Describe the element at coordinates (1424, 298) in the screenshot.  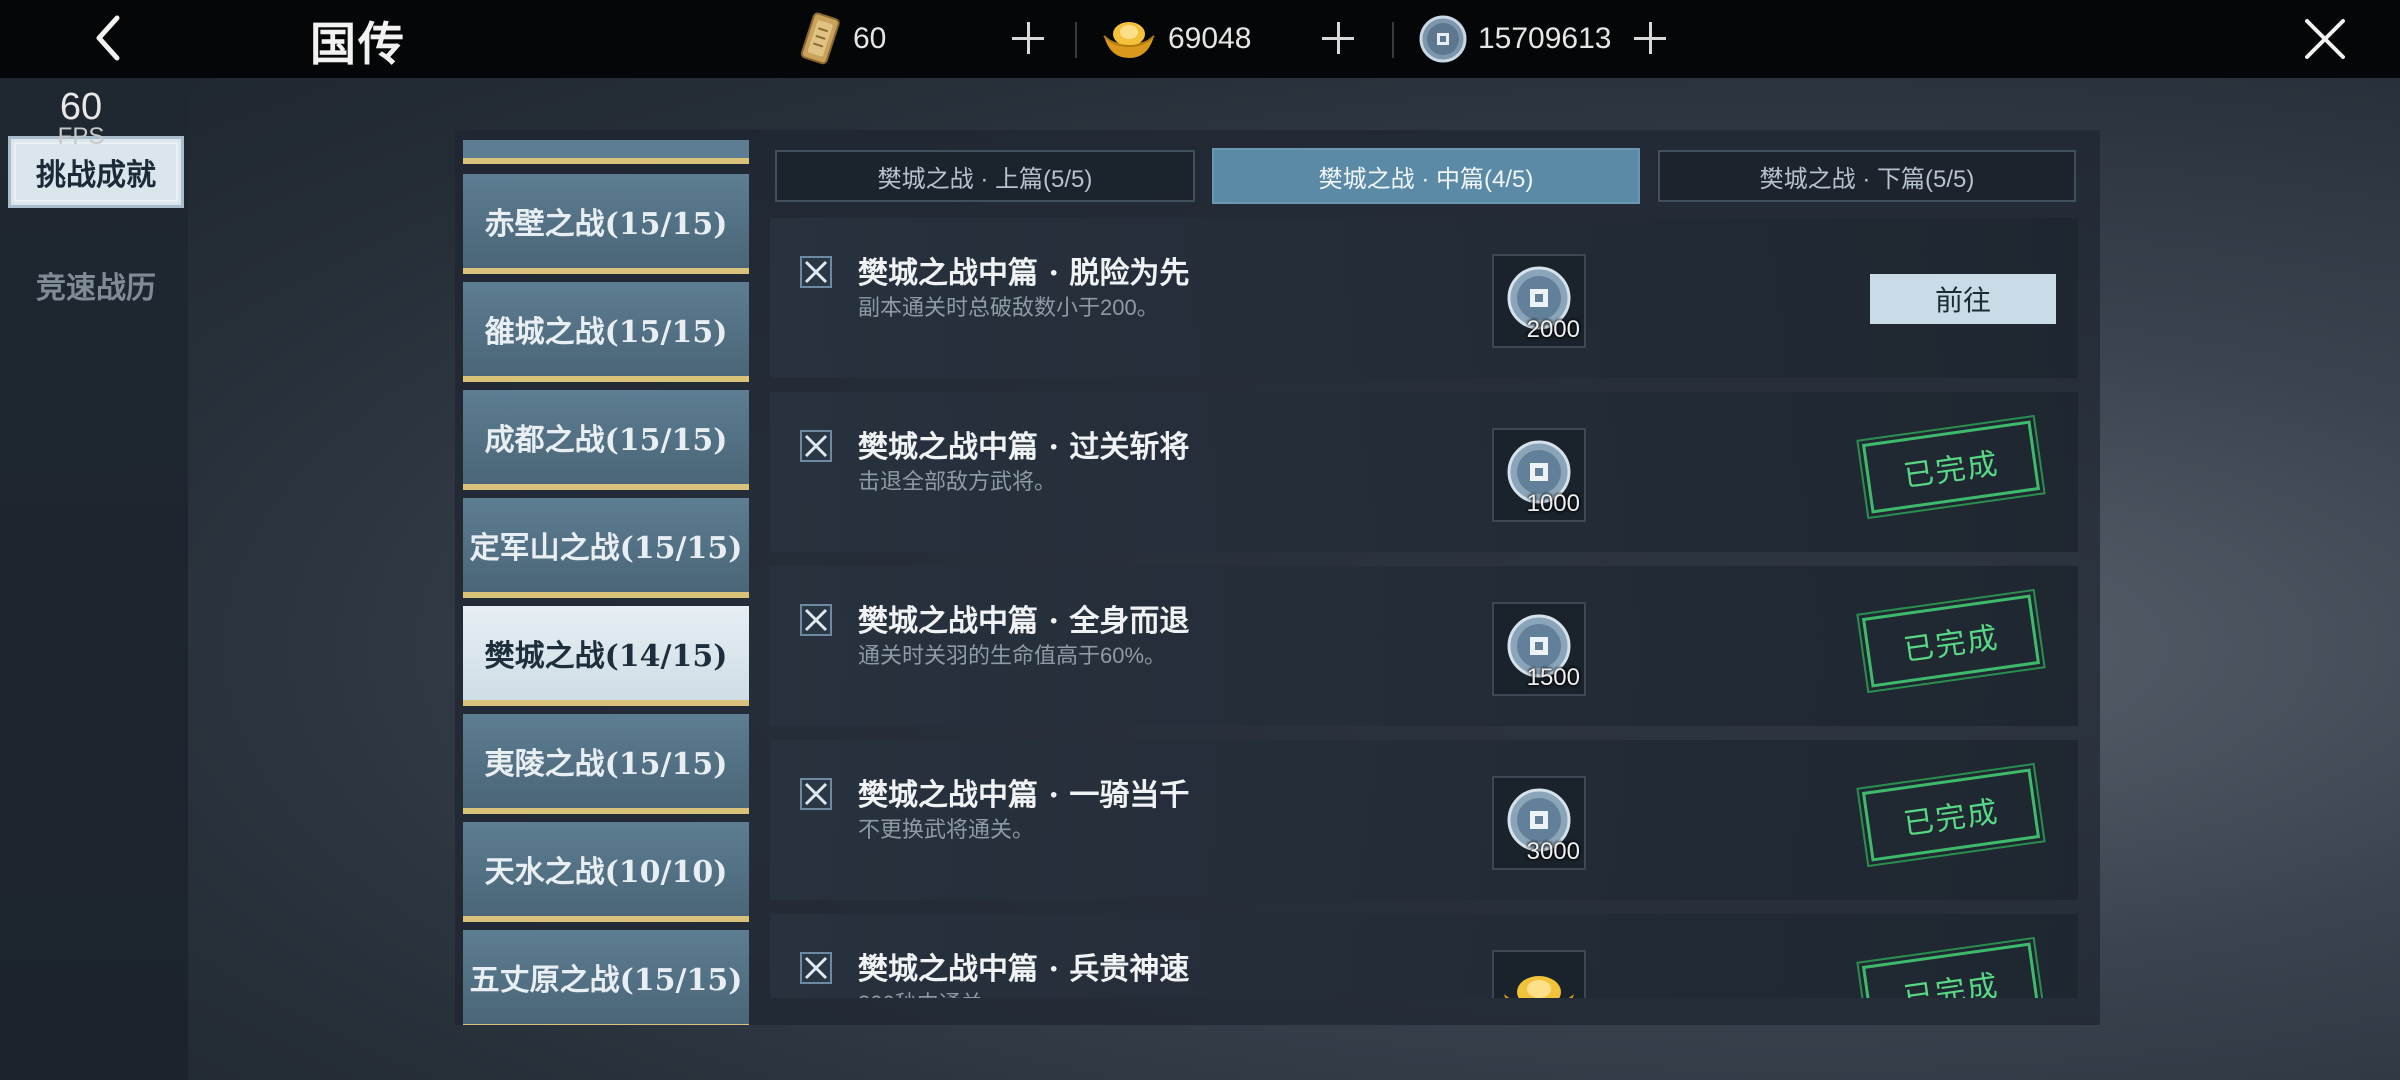
I see `achievement-row: 樊城之战中篇 · 脱险为先 副本通关时总破敌数小于200。 2000 前往` at that location.